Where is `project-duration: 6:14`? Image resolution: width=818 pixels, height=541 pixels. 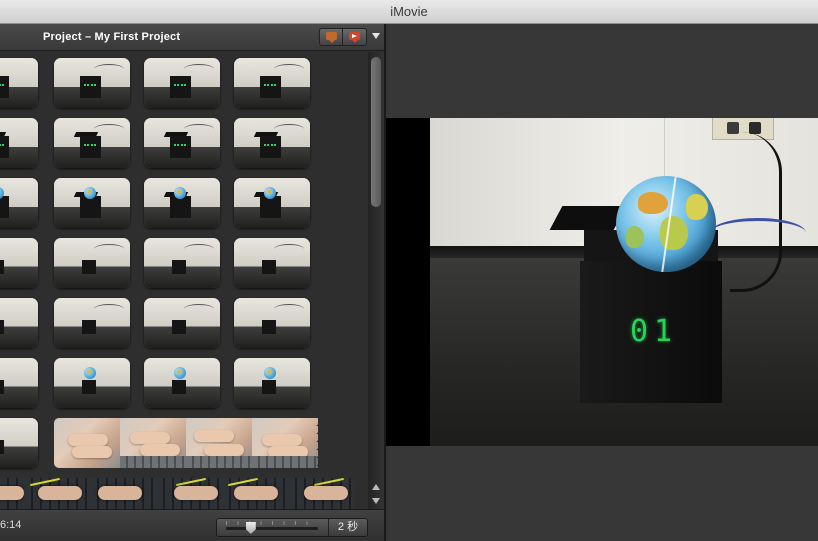
project-duration: 6:14 is located at coordinates (11, 525).